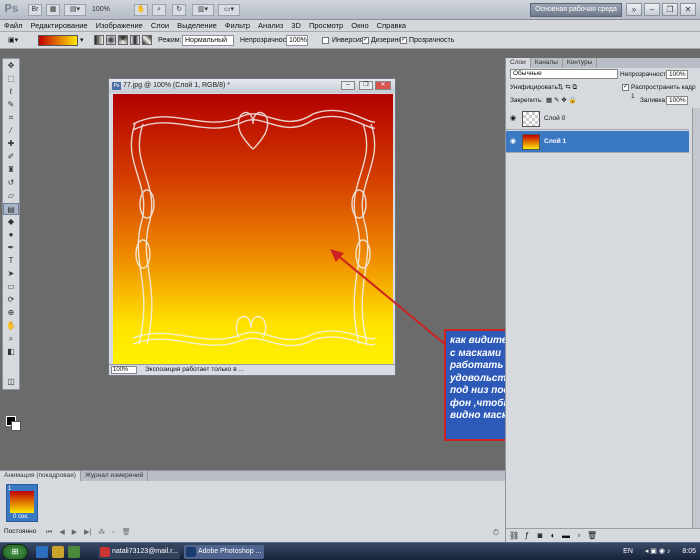 The width and height of the screenshot is (700, 560). Describe the element at coordinates (141, 10) in the screenshot. I see `hand-tool-button: ✋` at that location.